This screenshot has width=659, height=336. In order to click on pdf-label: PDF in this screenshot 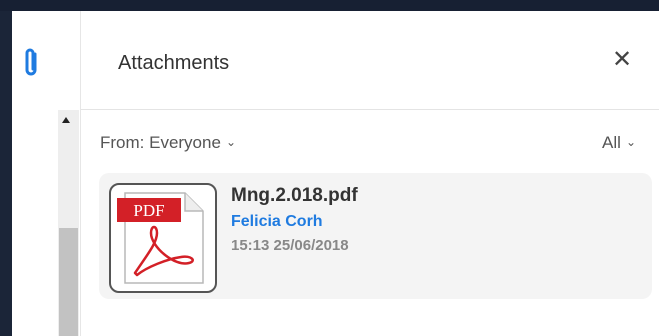, I will do `click(148, 210)`.